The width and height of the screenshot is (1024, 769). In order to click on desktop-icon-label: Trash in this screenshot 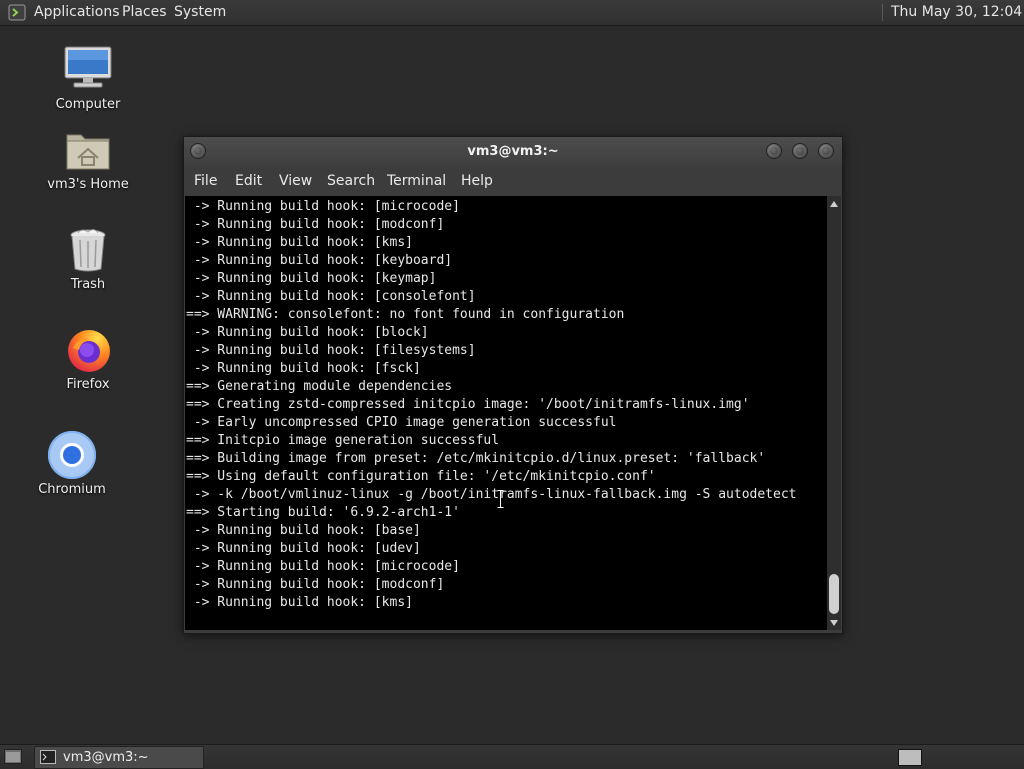, I will do `click(88, 284)`.